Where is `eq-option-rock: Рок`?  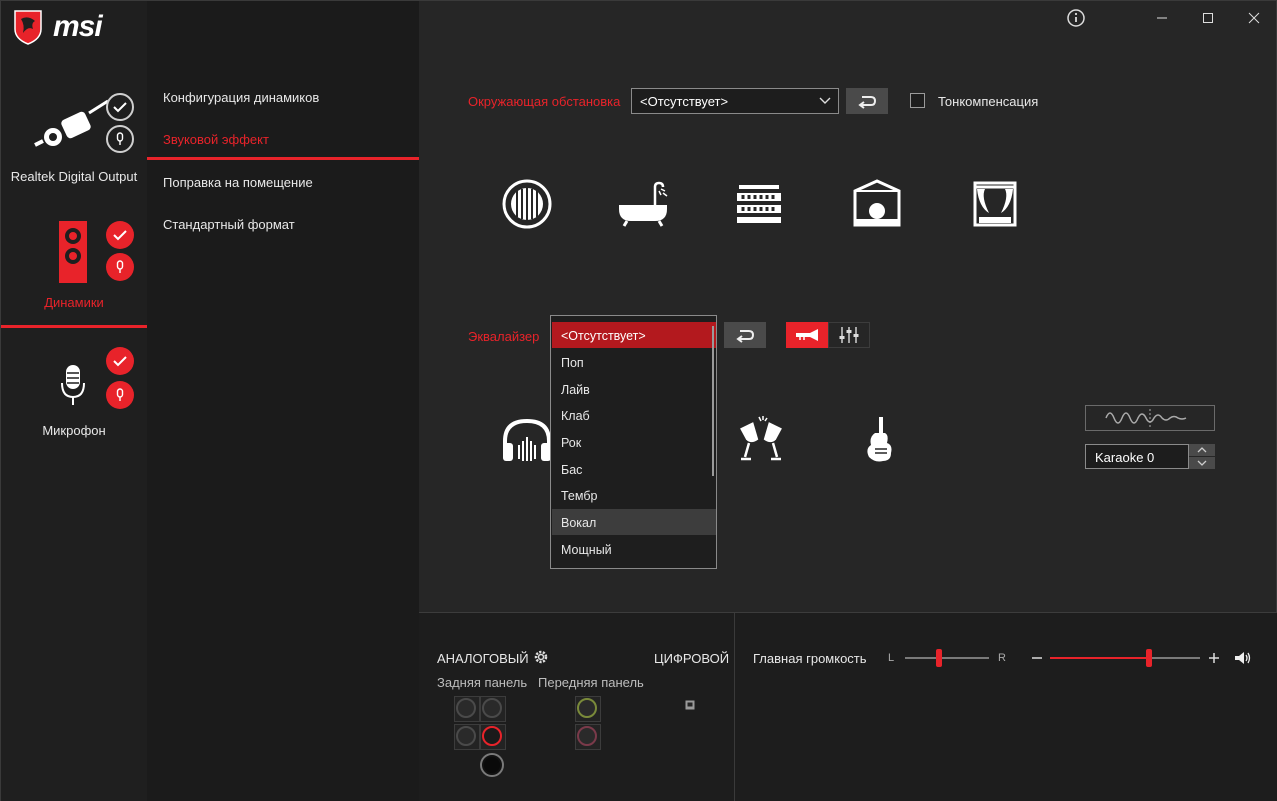 eq-option-rock: Рок is located at coordinates (634, 442).